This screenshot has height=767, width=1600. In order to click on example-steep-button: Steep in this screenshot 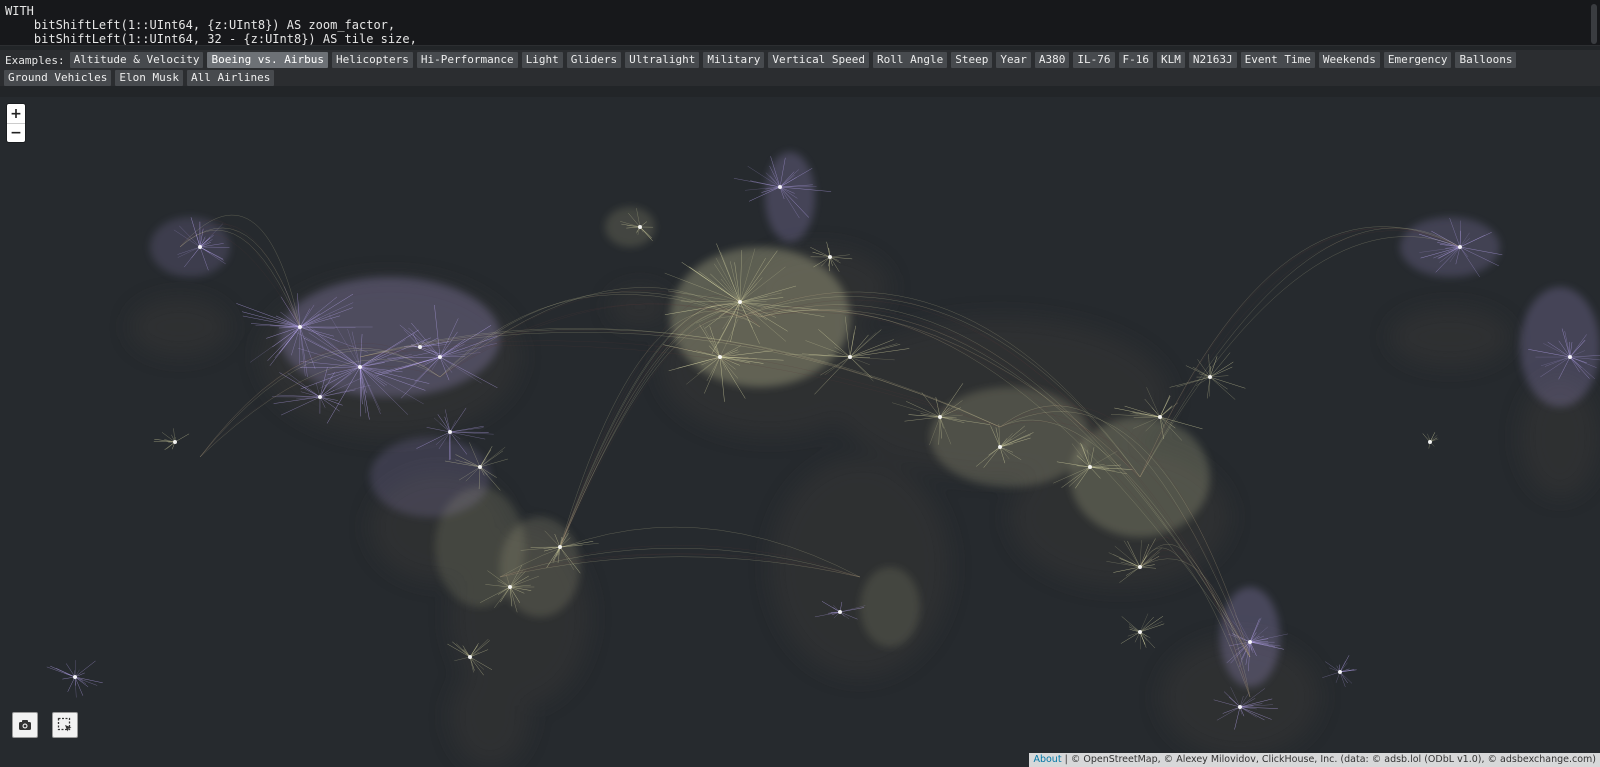, I will do `click(972, 60)`.